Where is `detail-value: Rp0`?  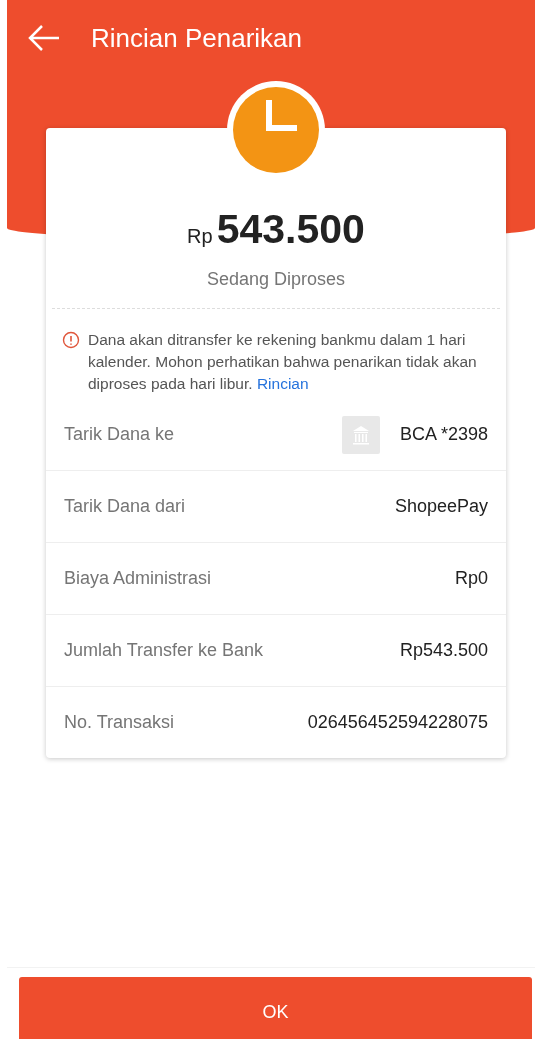 detail-value: Rp0 is located at coordinates (471, 578).